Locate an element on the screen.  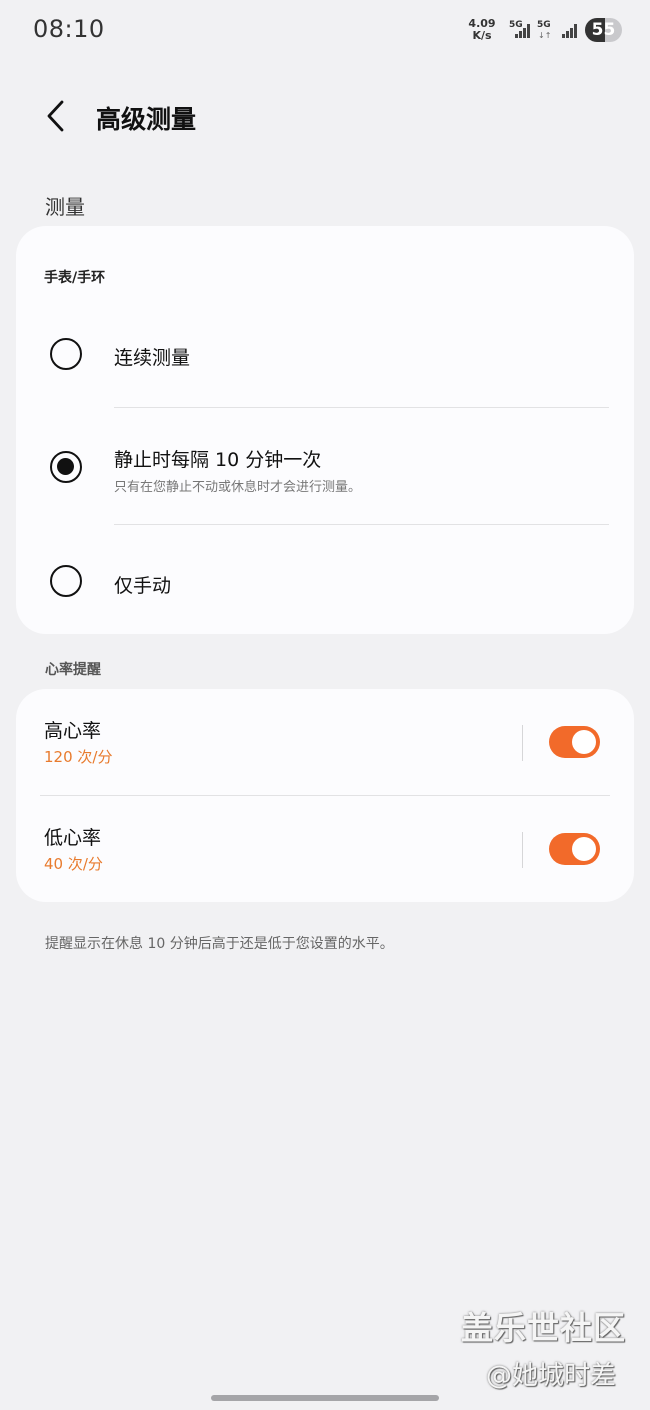
watermark-handle: @她城时差 is located at coordinates (551, 1376).